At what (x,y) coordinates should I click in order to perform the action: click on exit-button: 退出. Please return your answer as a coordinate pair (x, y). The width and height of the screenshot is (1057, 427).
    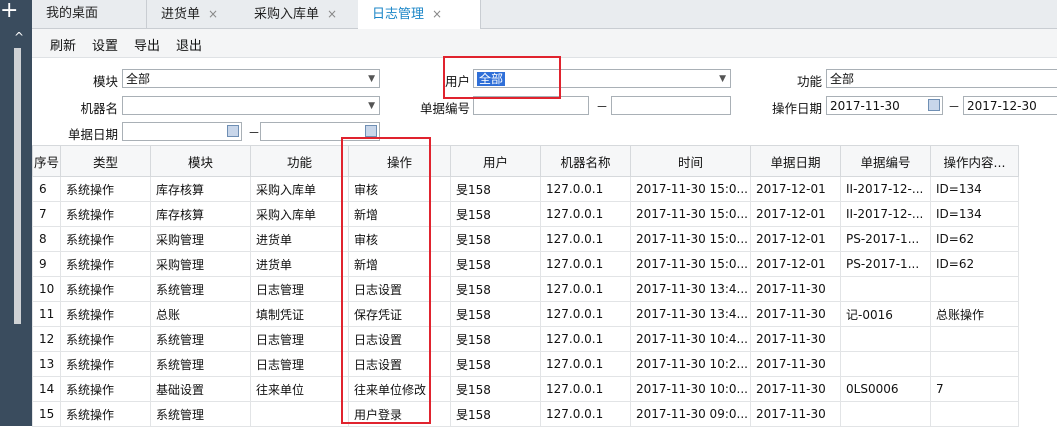
    Looking at the image, I should click on (189, 44).